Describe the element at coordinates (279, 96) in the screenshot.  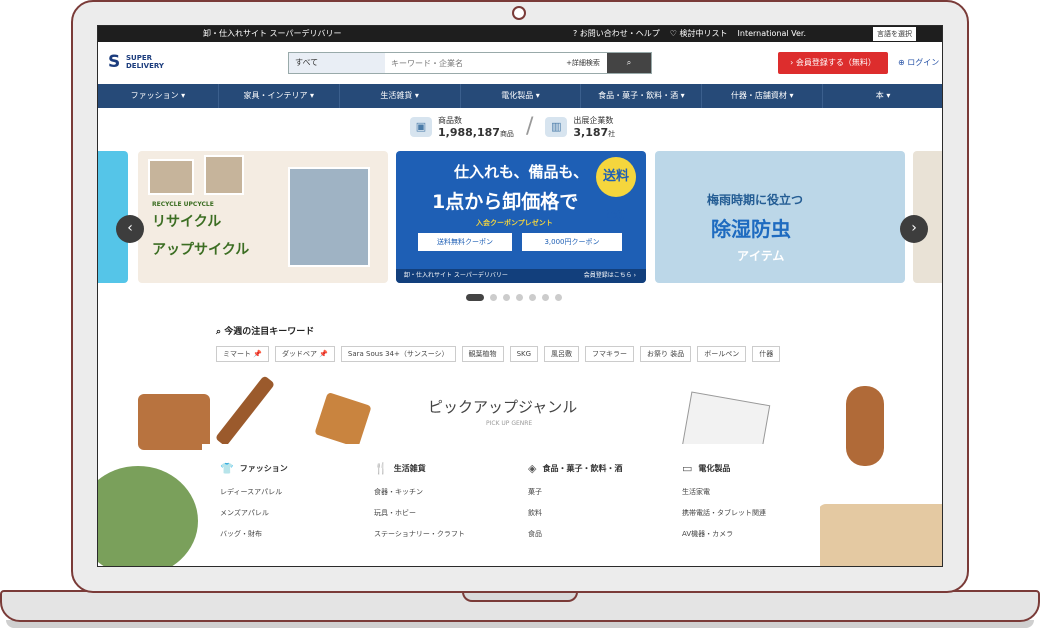
I see `nav-furniture: 家具・インテリア ▾` at that location.